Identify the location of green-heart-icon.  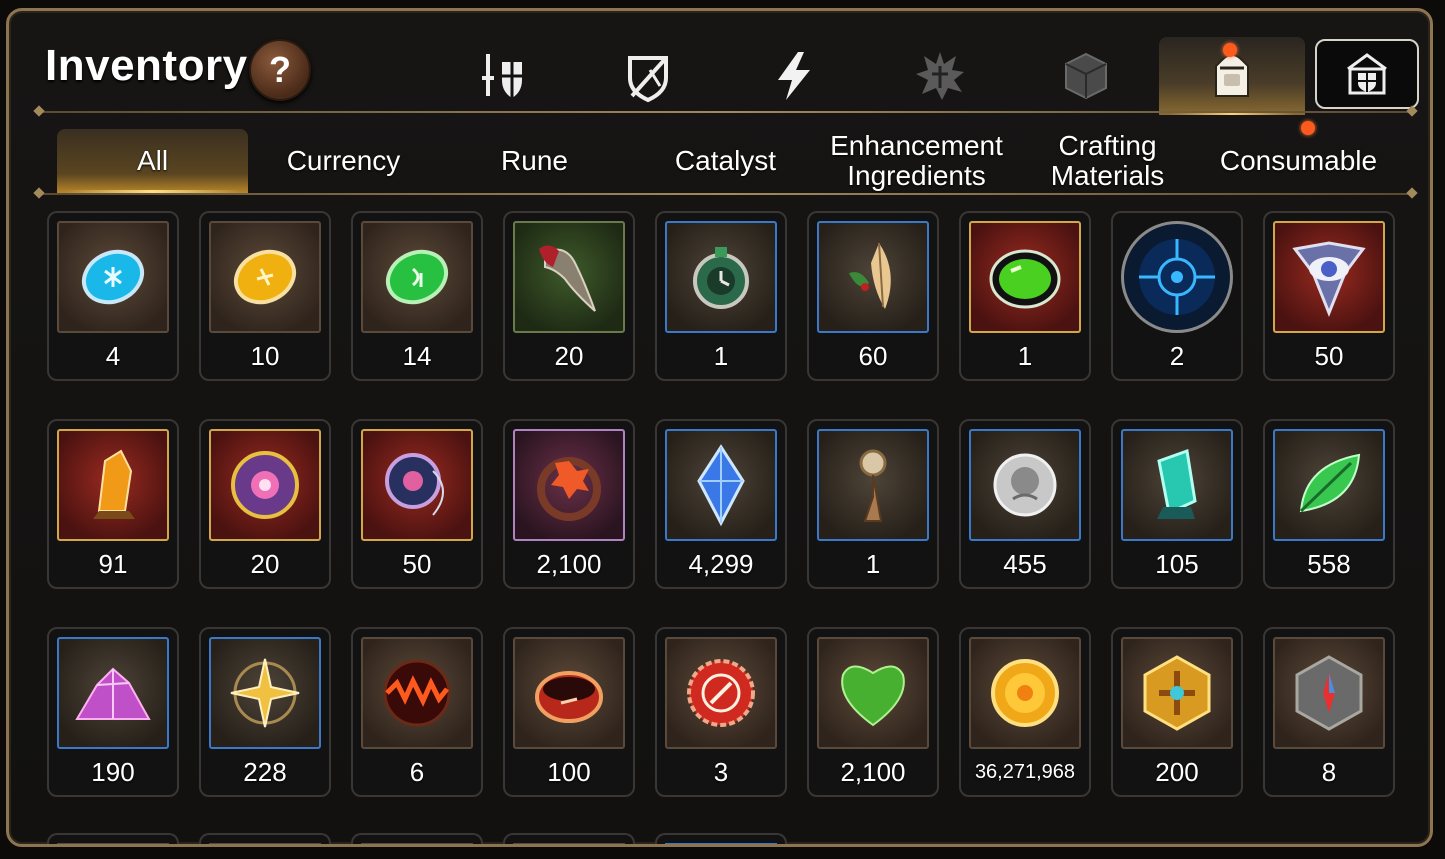
(873, 696).